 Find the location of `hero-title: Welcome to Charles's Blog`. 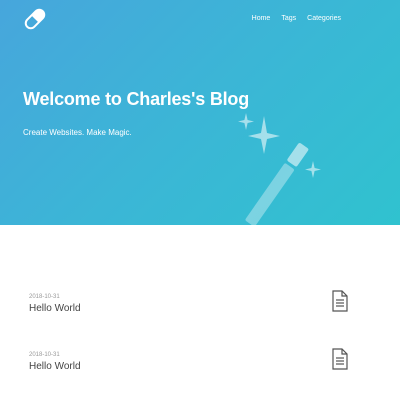

hero-title: Welcome to Charles's Blog is located at coordinates (136, 99).